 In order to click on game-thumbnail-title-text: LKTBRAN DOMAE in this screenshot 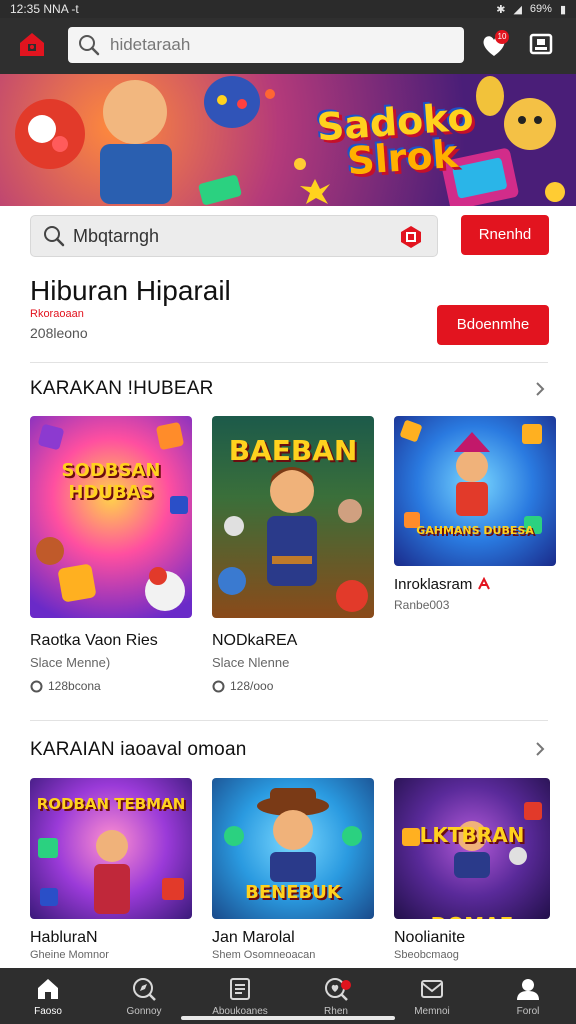, I will do `click(472, 871)`.